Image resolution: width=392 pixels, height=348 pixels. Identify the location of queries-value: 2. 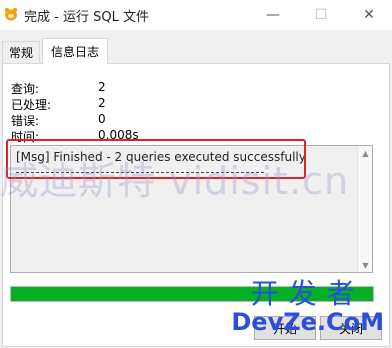
(102, 87).